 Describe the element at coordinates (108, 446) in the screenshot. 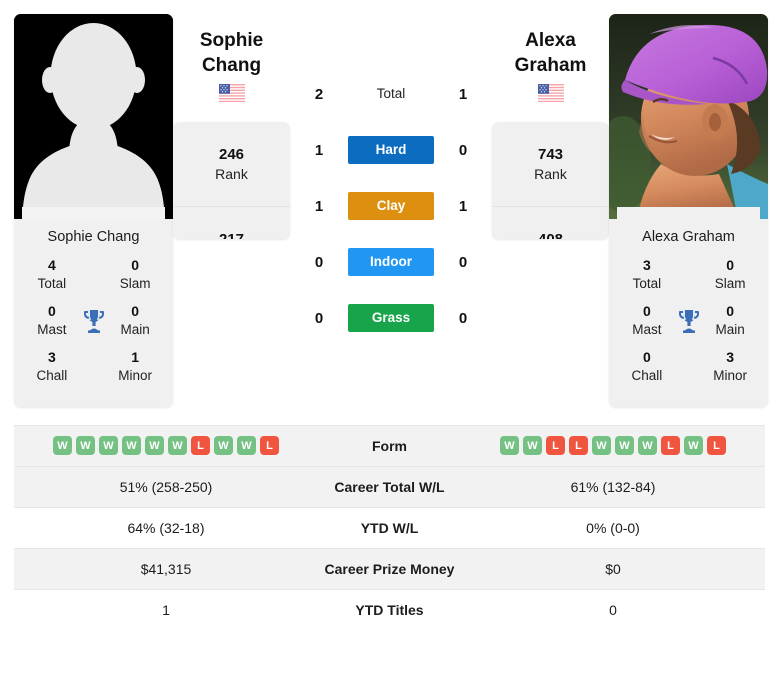

I see `left-form-badge-2: W` at that location.